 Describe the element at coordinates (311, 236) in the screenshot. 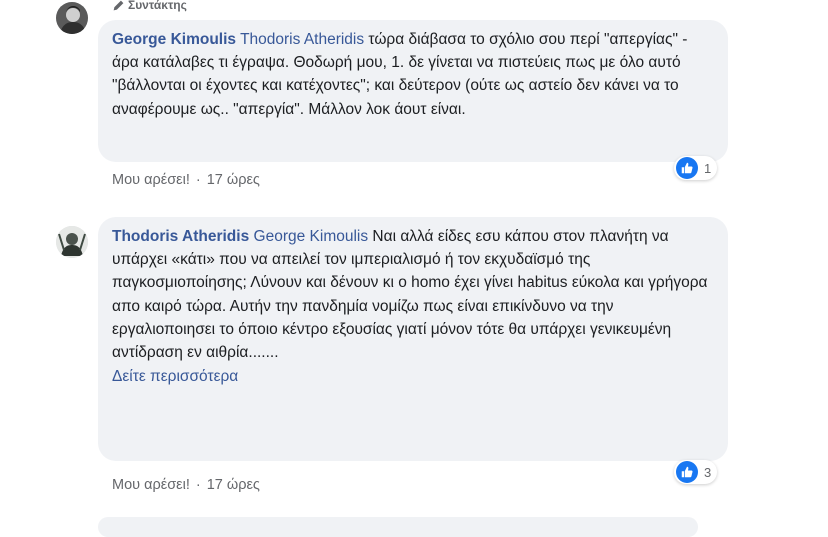

I see `mention-link: George Kimoulis` at that location.